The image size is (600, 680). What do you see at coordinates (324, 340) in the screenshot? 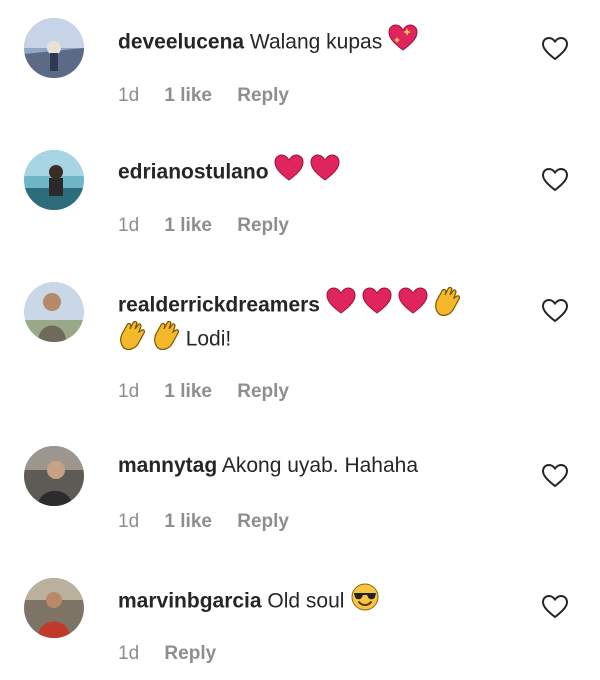
I see `comment-text-continued: Lodi!` at bounding box center [324, 340].